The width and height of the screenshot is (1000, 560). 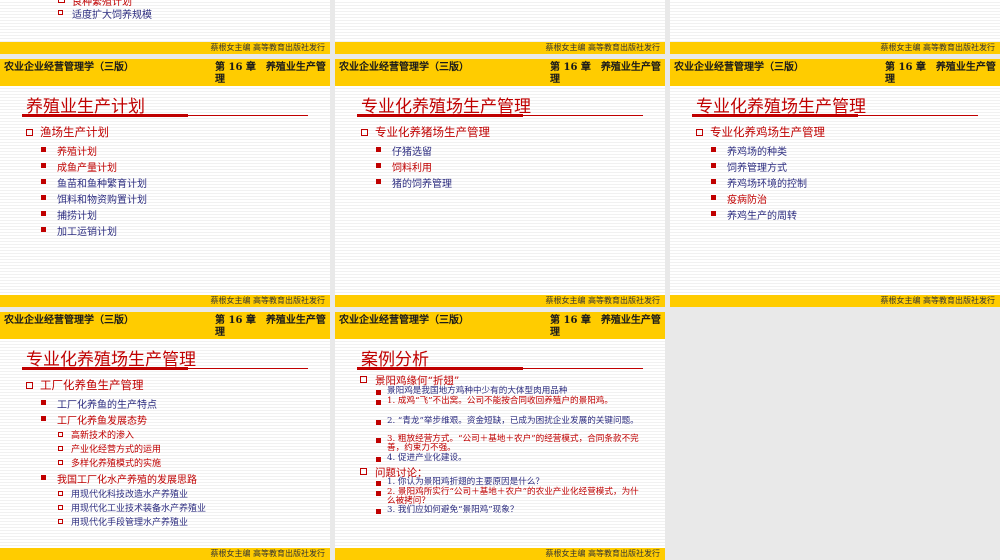 I want to click on case-point: 景阳鸡是我国地方鸡种中少有的大体型肉用品种, so click(x=477, y=391).